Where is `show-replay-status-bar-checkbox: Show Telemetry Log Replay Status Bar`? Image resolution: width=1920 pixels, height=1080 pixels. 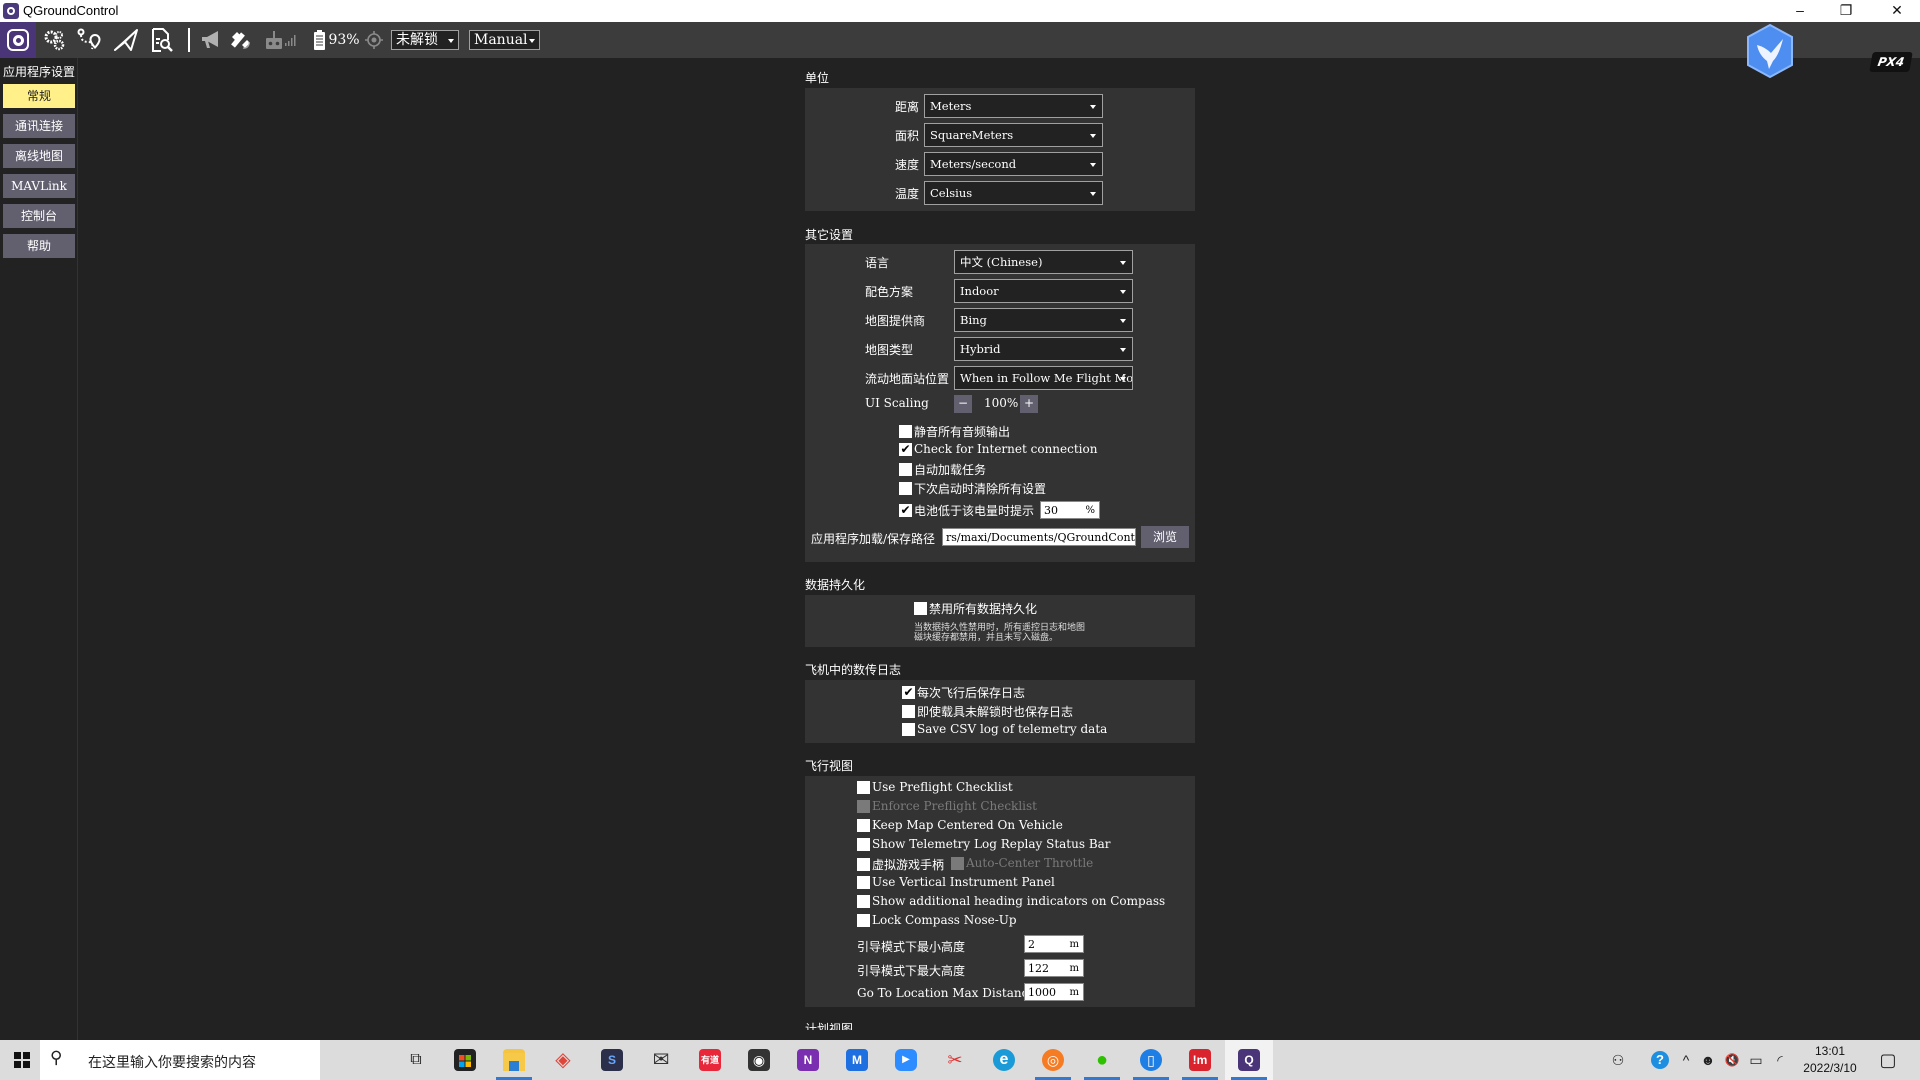 show-replay-status-bar-checkbox: Show Telemetry Log Replay Status Bar is located at coordinates (984, 844).